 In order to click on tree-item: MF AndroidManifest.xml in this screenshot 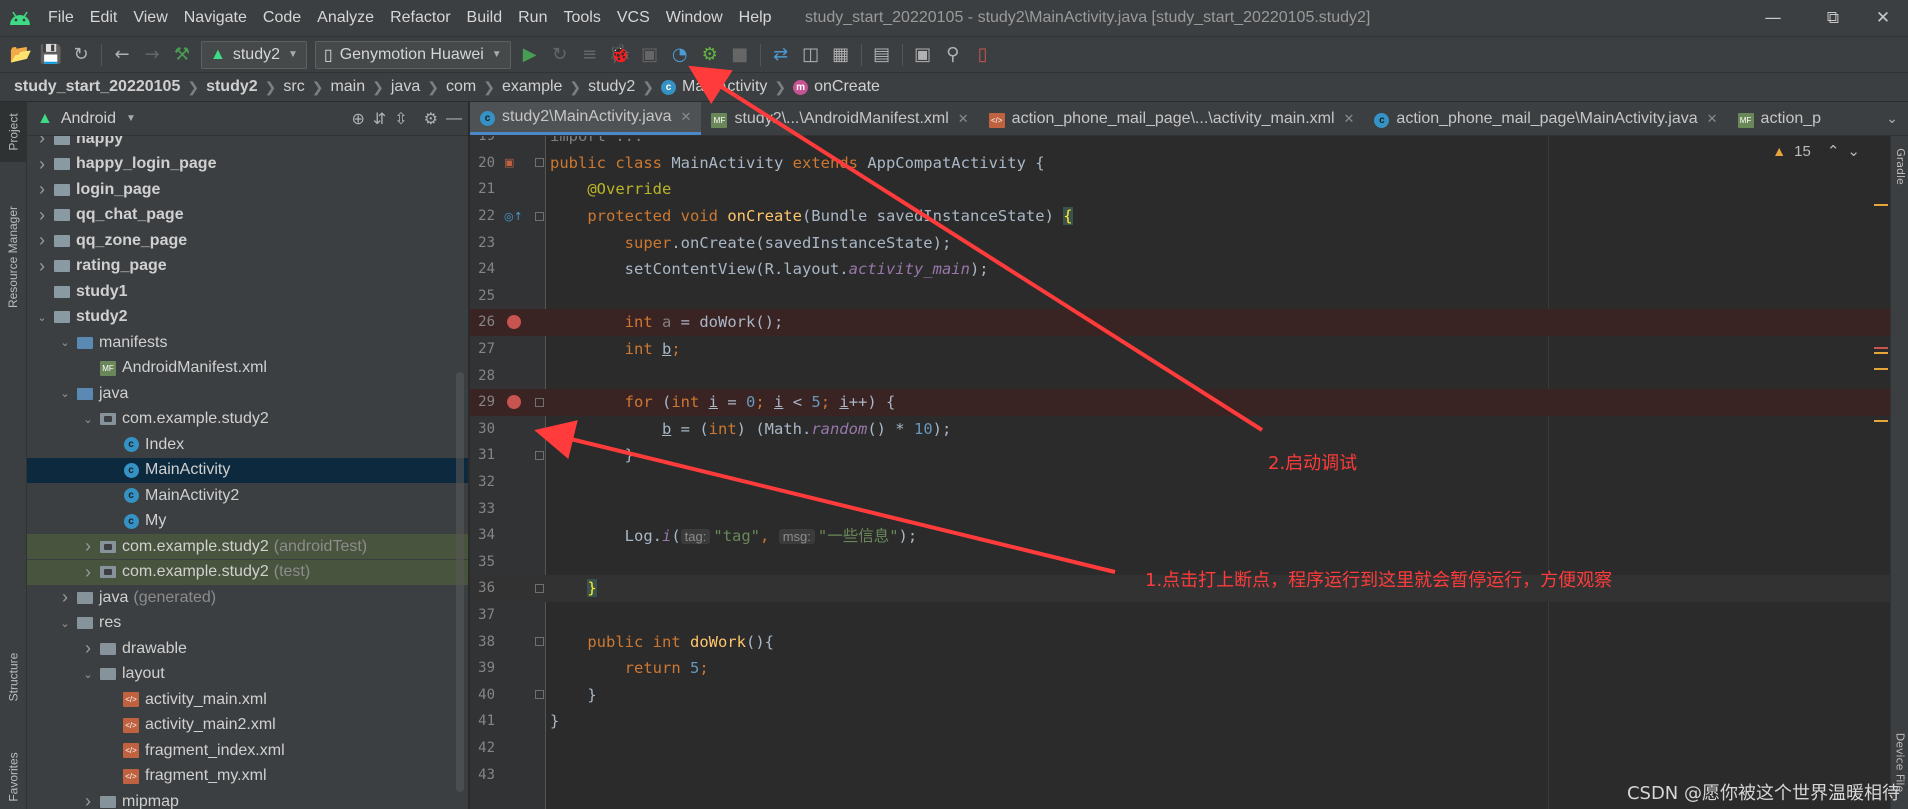, I will do `click(247, 368)`.